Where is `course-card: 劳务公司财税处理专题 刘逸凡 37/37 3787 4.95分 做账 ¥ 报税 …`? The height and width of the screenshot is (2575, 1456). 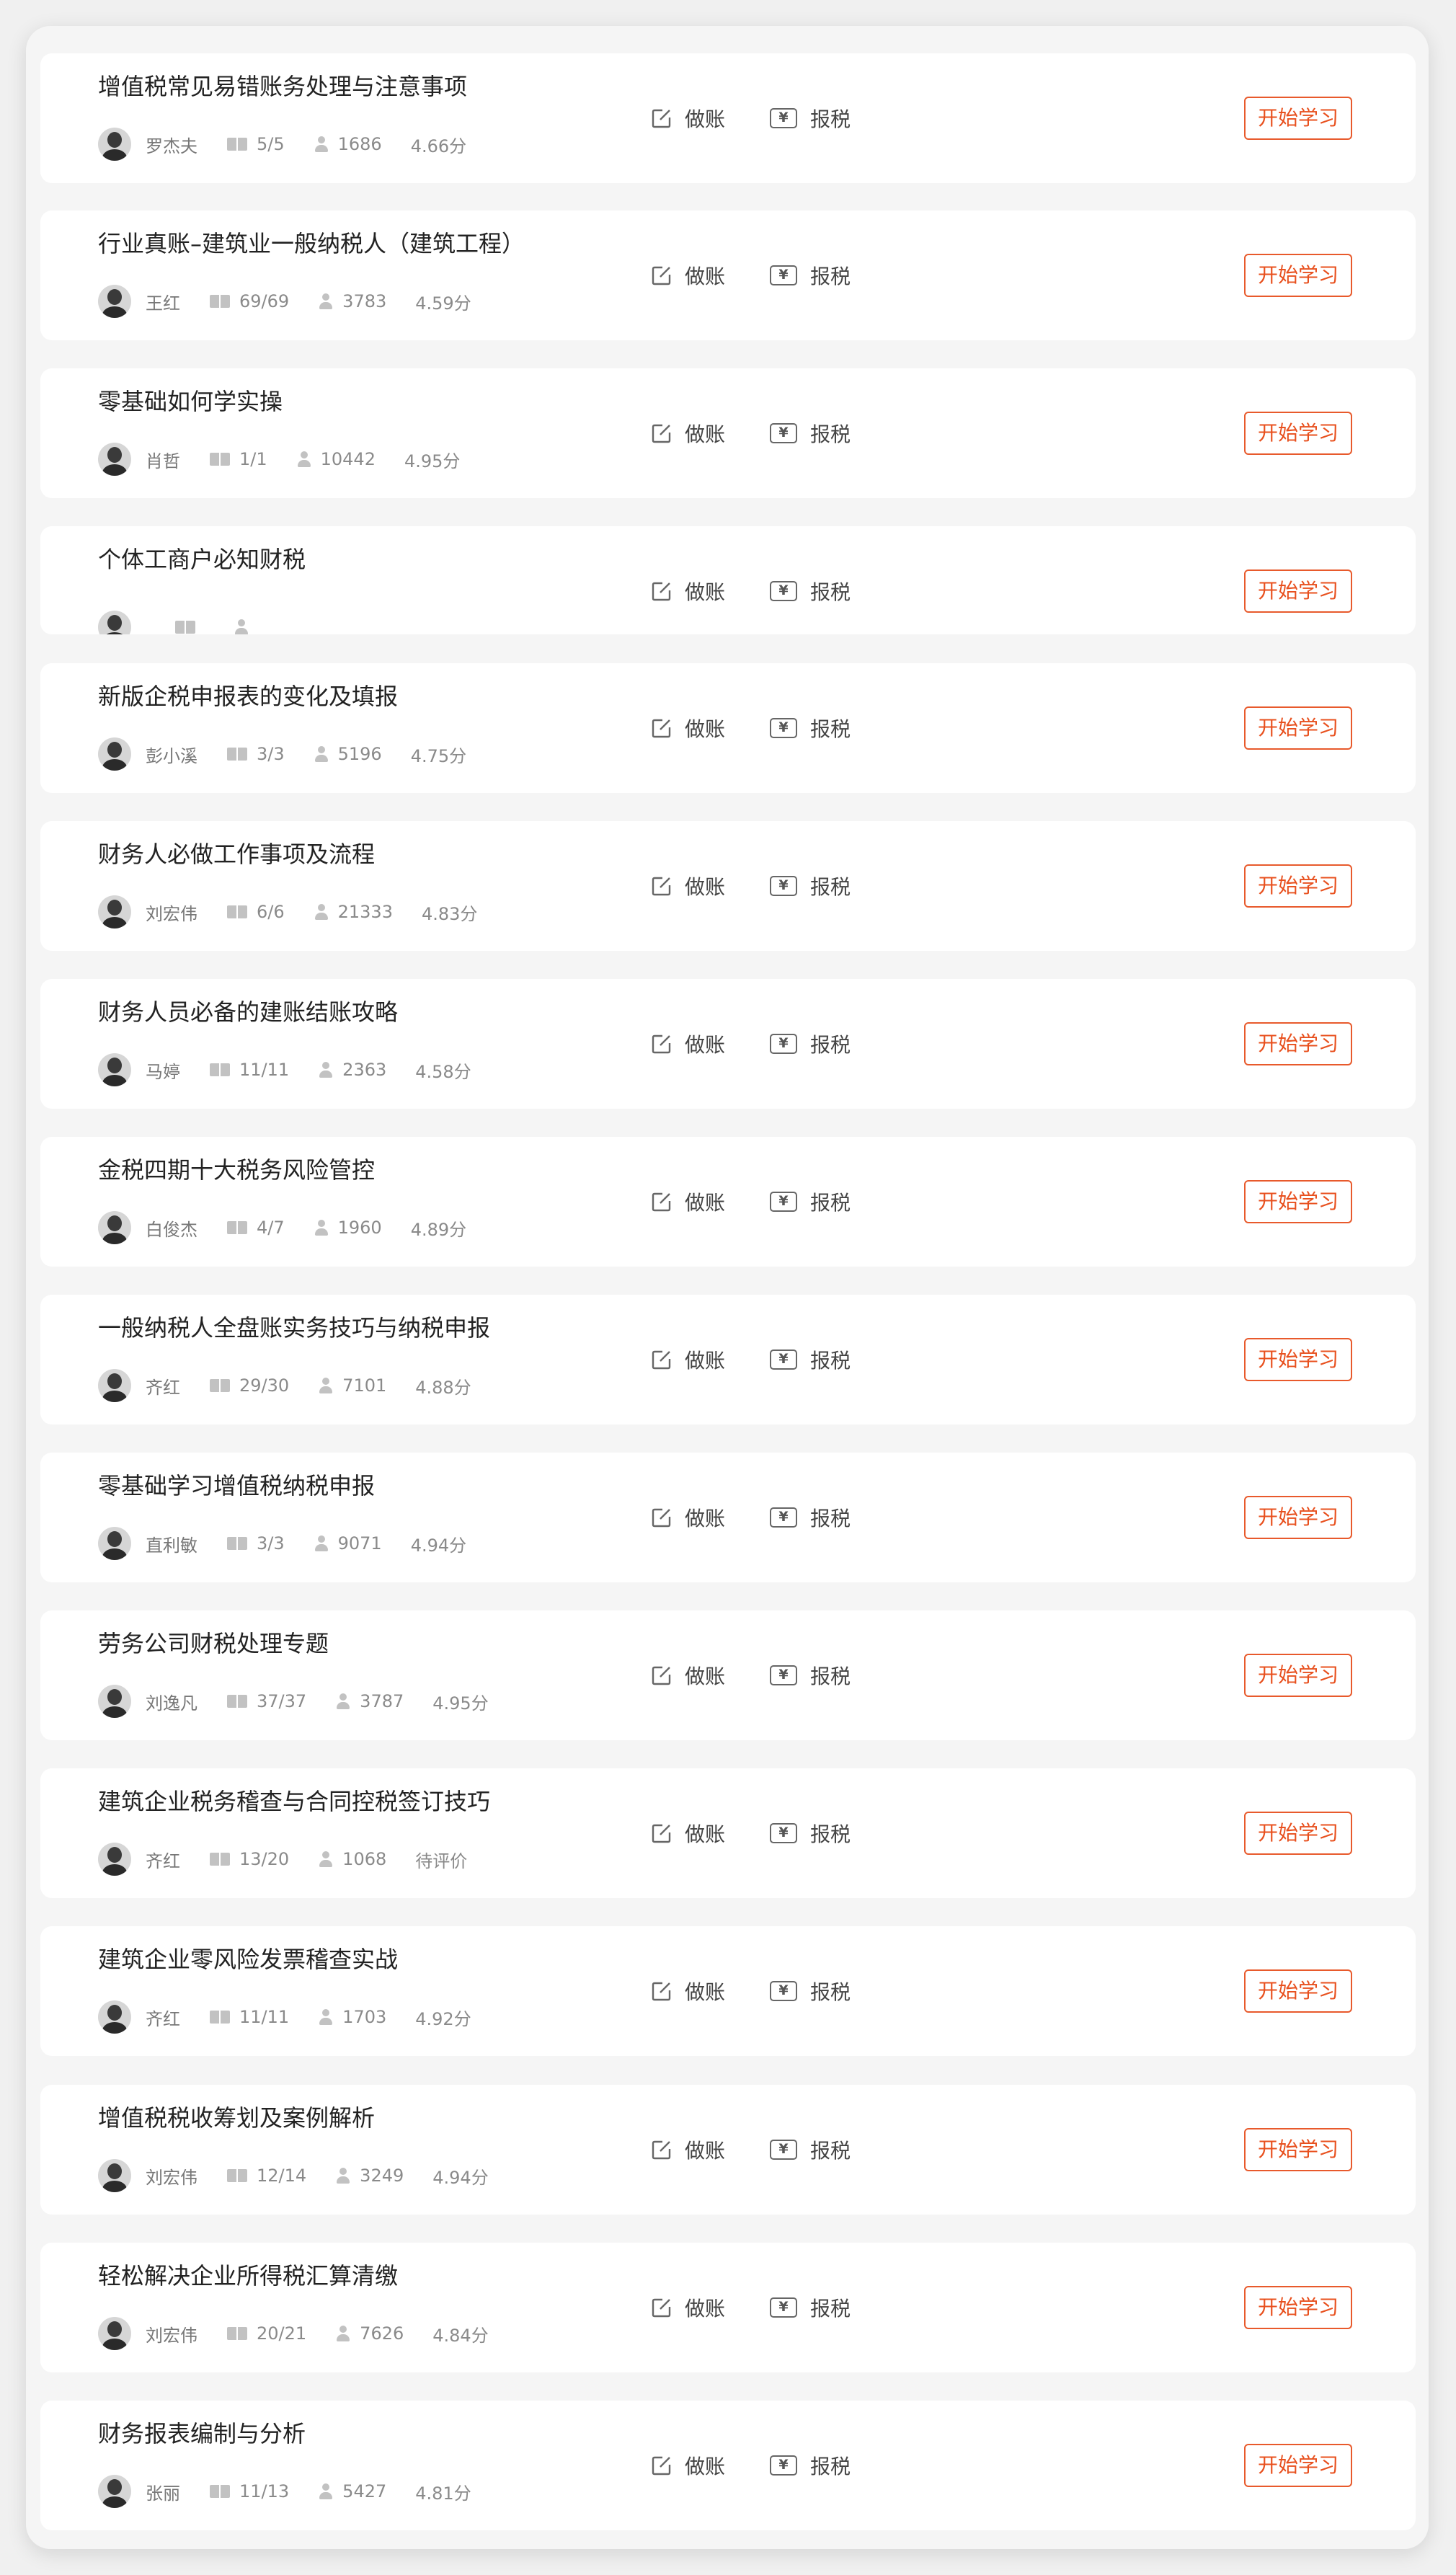 course-card: 劳务公司财税处理专题 刘逸凡 37/37 3787 4.95分 做账 ¥ 报税 … is located at coordinates (728, 1675).